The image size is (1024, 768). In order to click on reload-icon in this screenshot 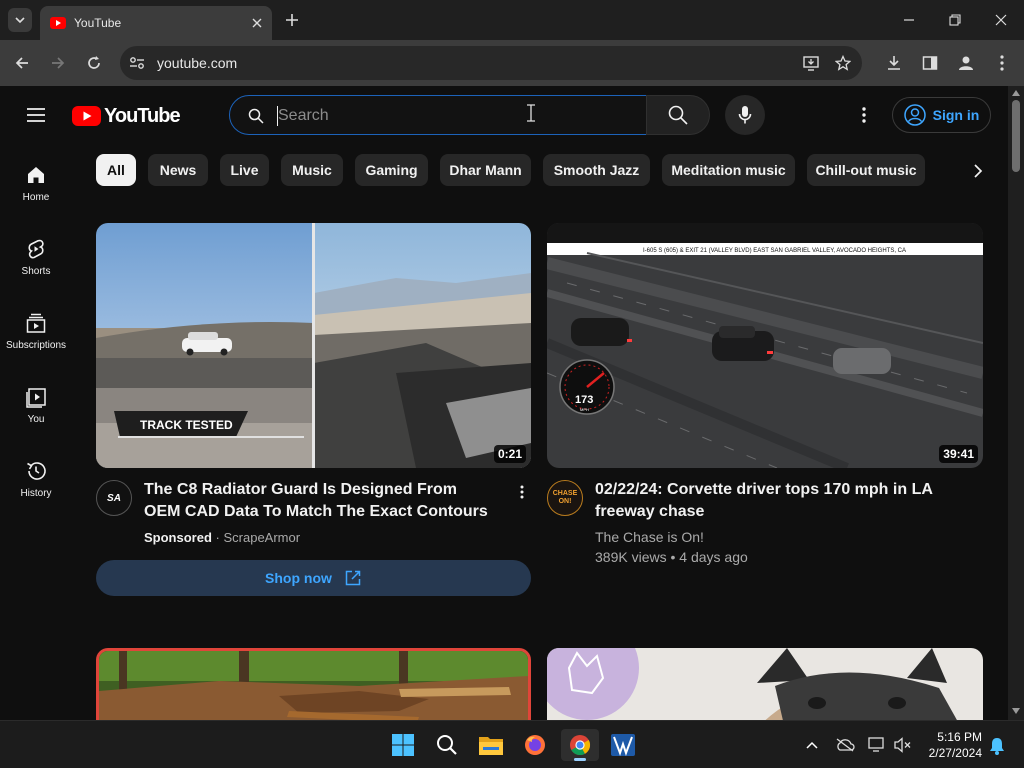, I will do `click(94, 63)`.